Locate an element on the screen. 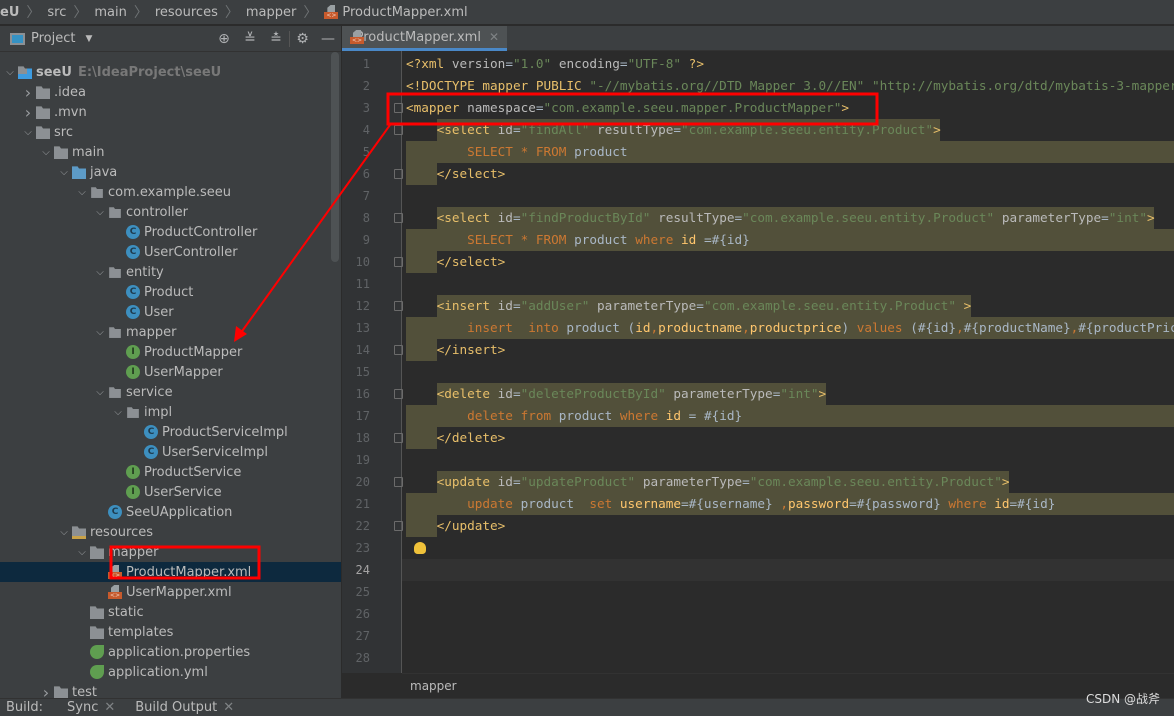  tree-item: ⌵ resources is located at coordinates (170, 532).